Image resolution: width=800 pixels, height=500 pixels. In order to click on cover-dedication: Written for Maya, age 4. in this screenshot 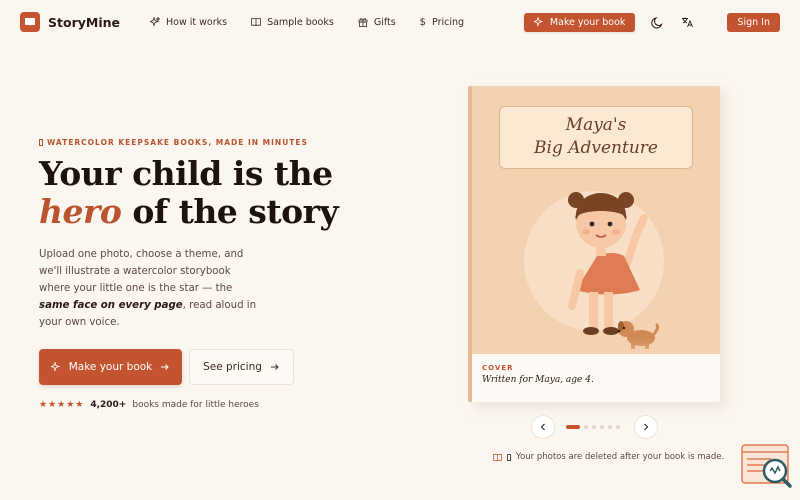, I will do `click(538, 380)`.